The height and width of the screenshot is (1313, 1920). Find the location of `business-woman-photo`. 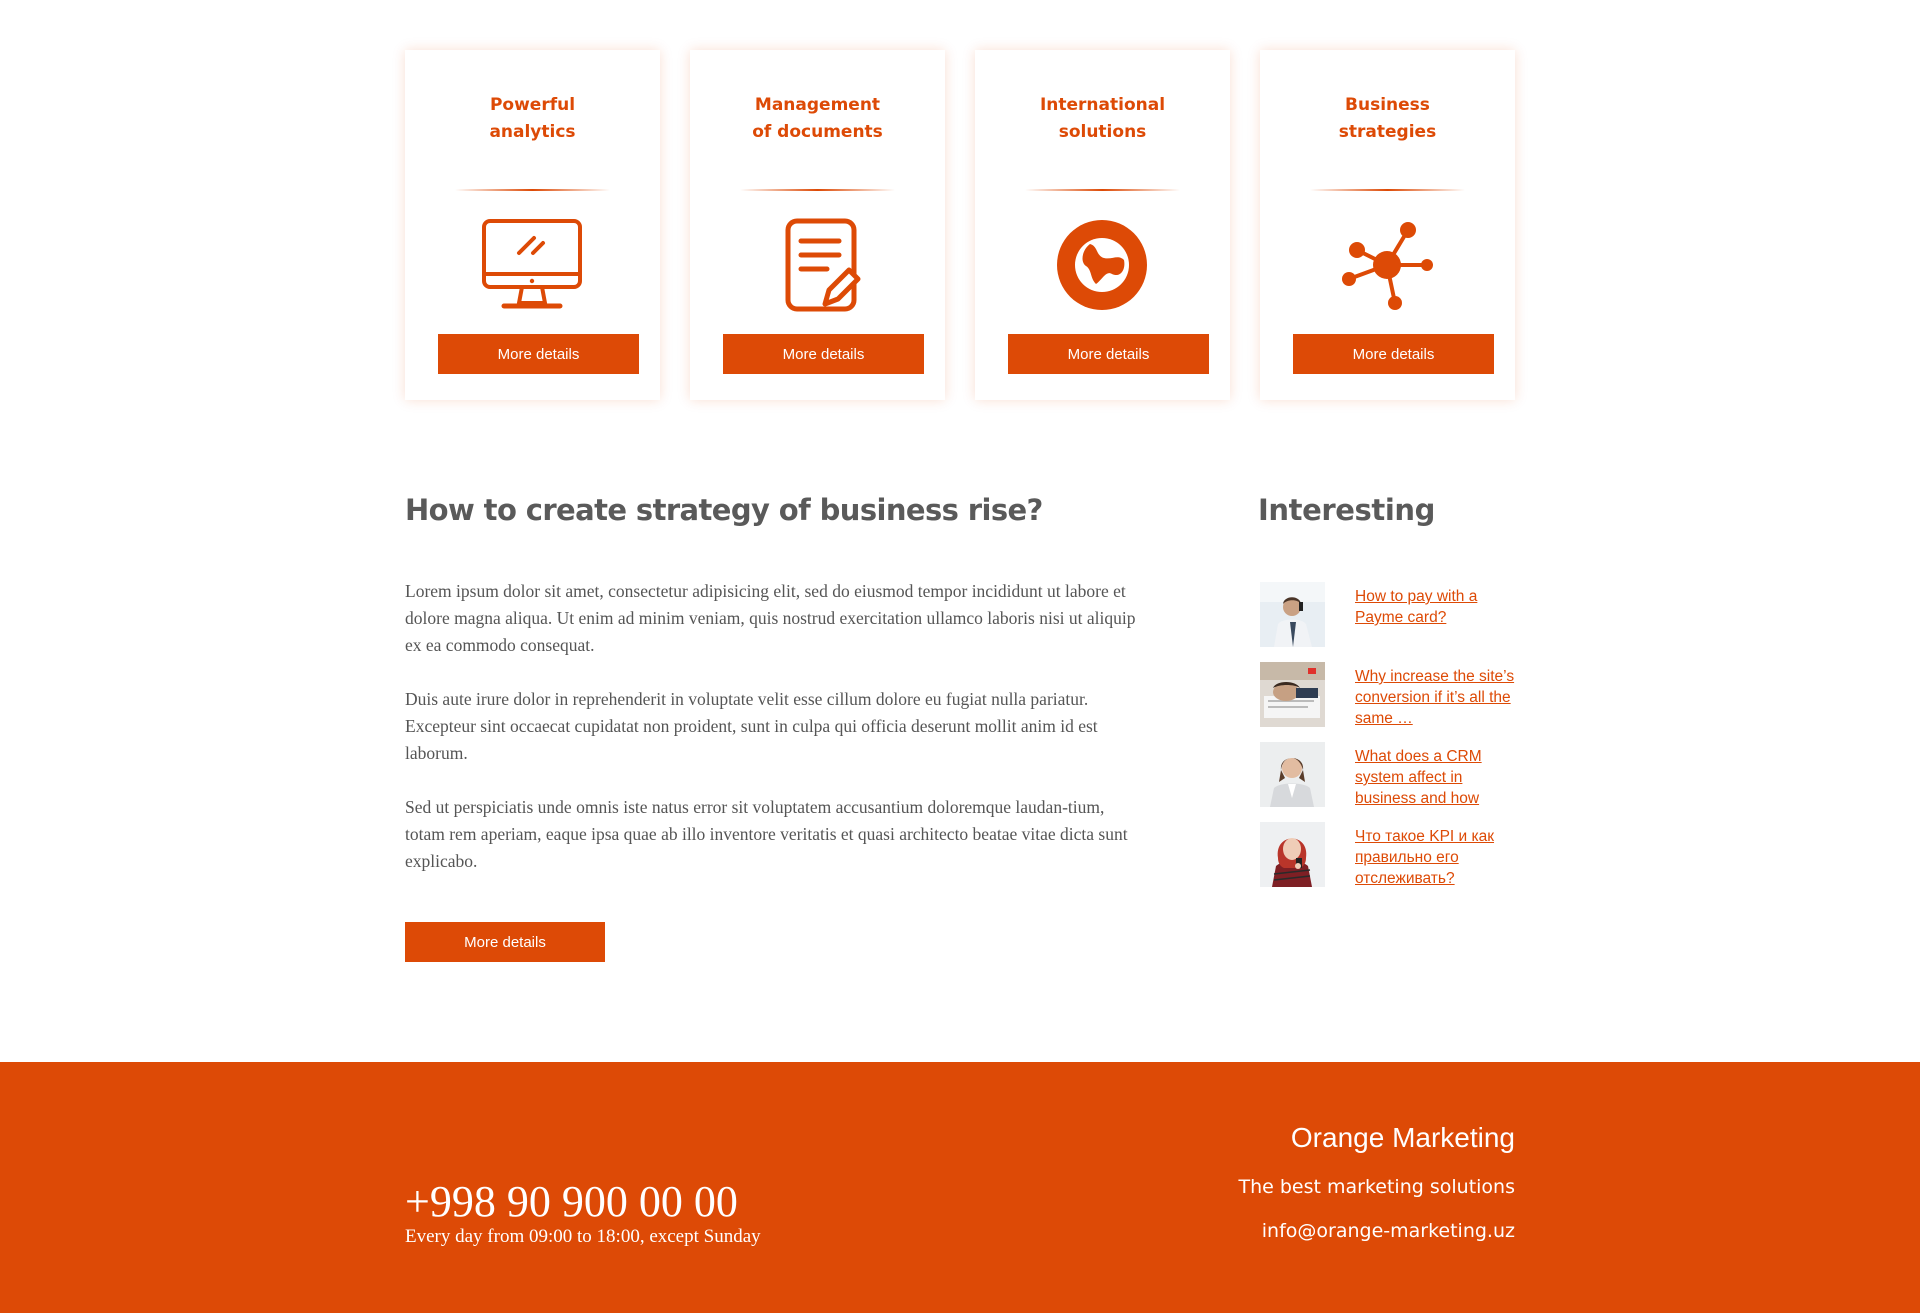

business-woman-photo is located at coordinates (1292, 774).